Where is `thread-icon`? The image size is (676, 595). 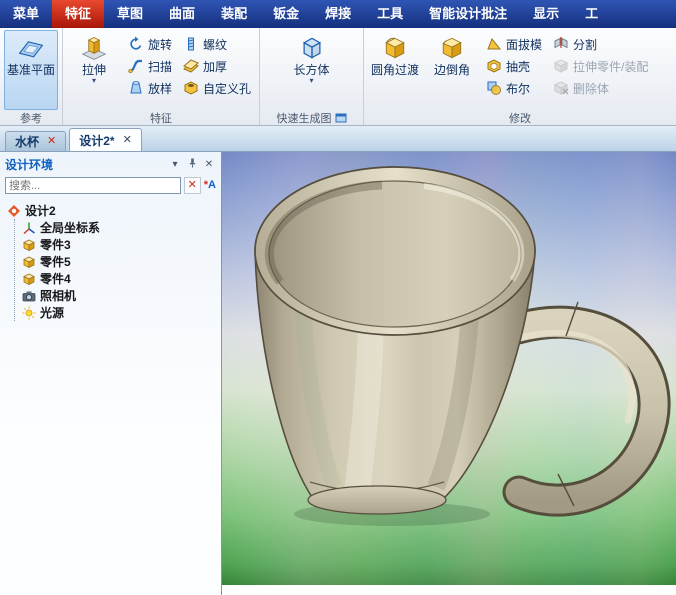 thread-icon is located at coordinates (191, 44).